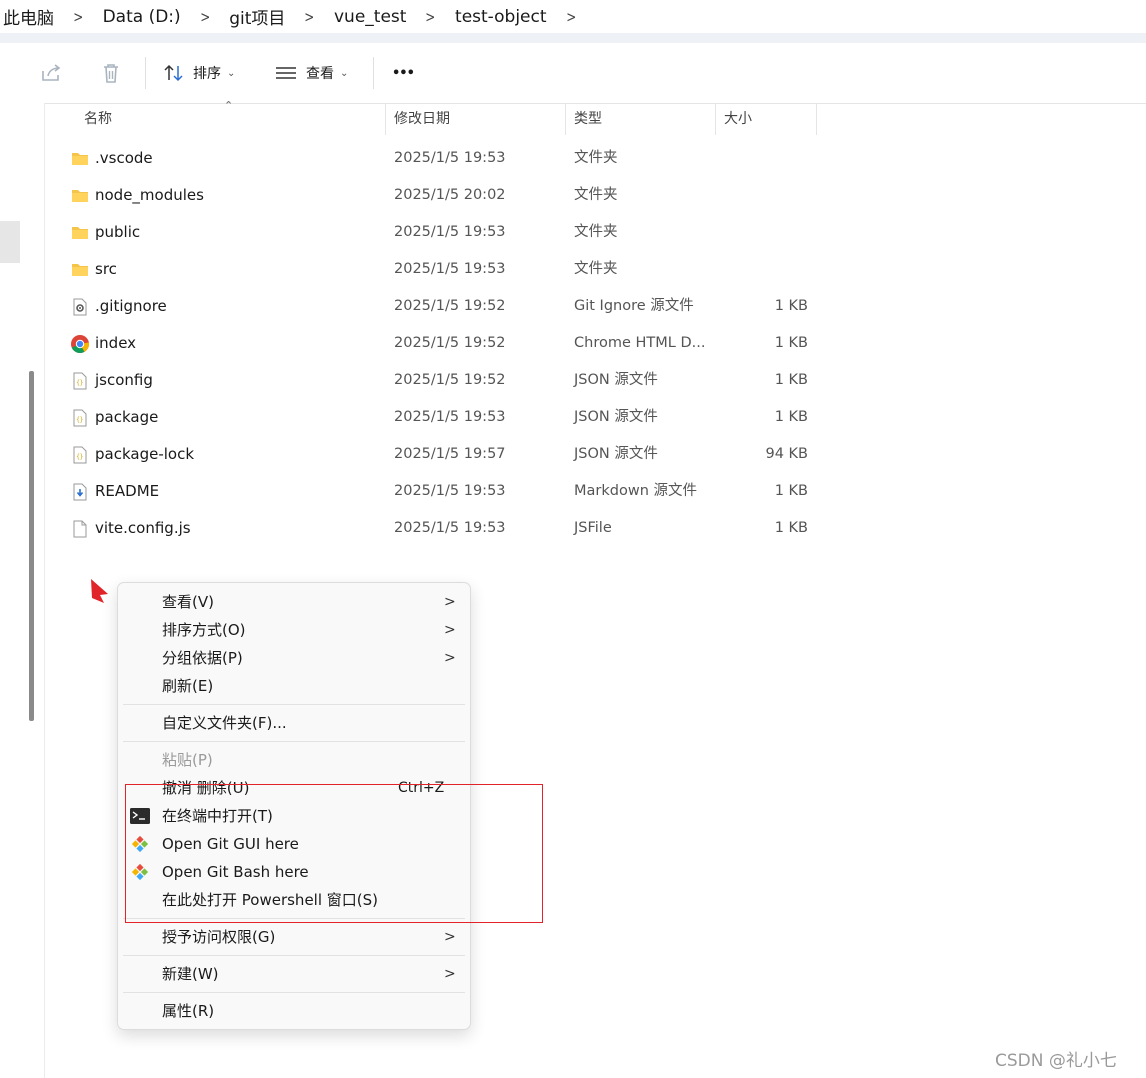 This screenshot has height=1078, width=1146. I want to click on folder-icon, so click(80, 270).